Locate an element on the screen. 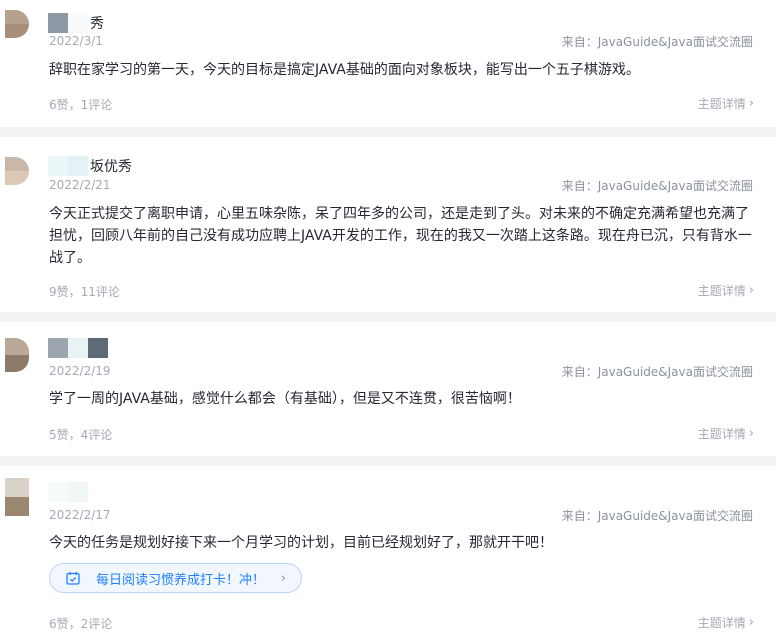 This screenshot has height=635, width=776. author-name-text: 秀 is located at coordinates (97, 24).